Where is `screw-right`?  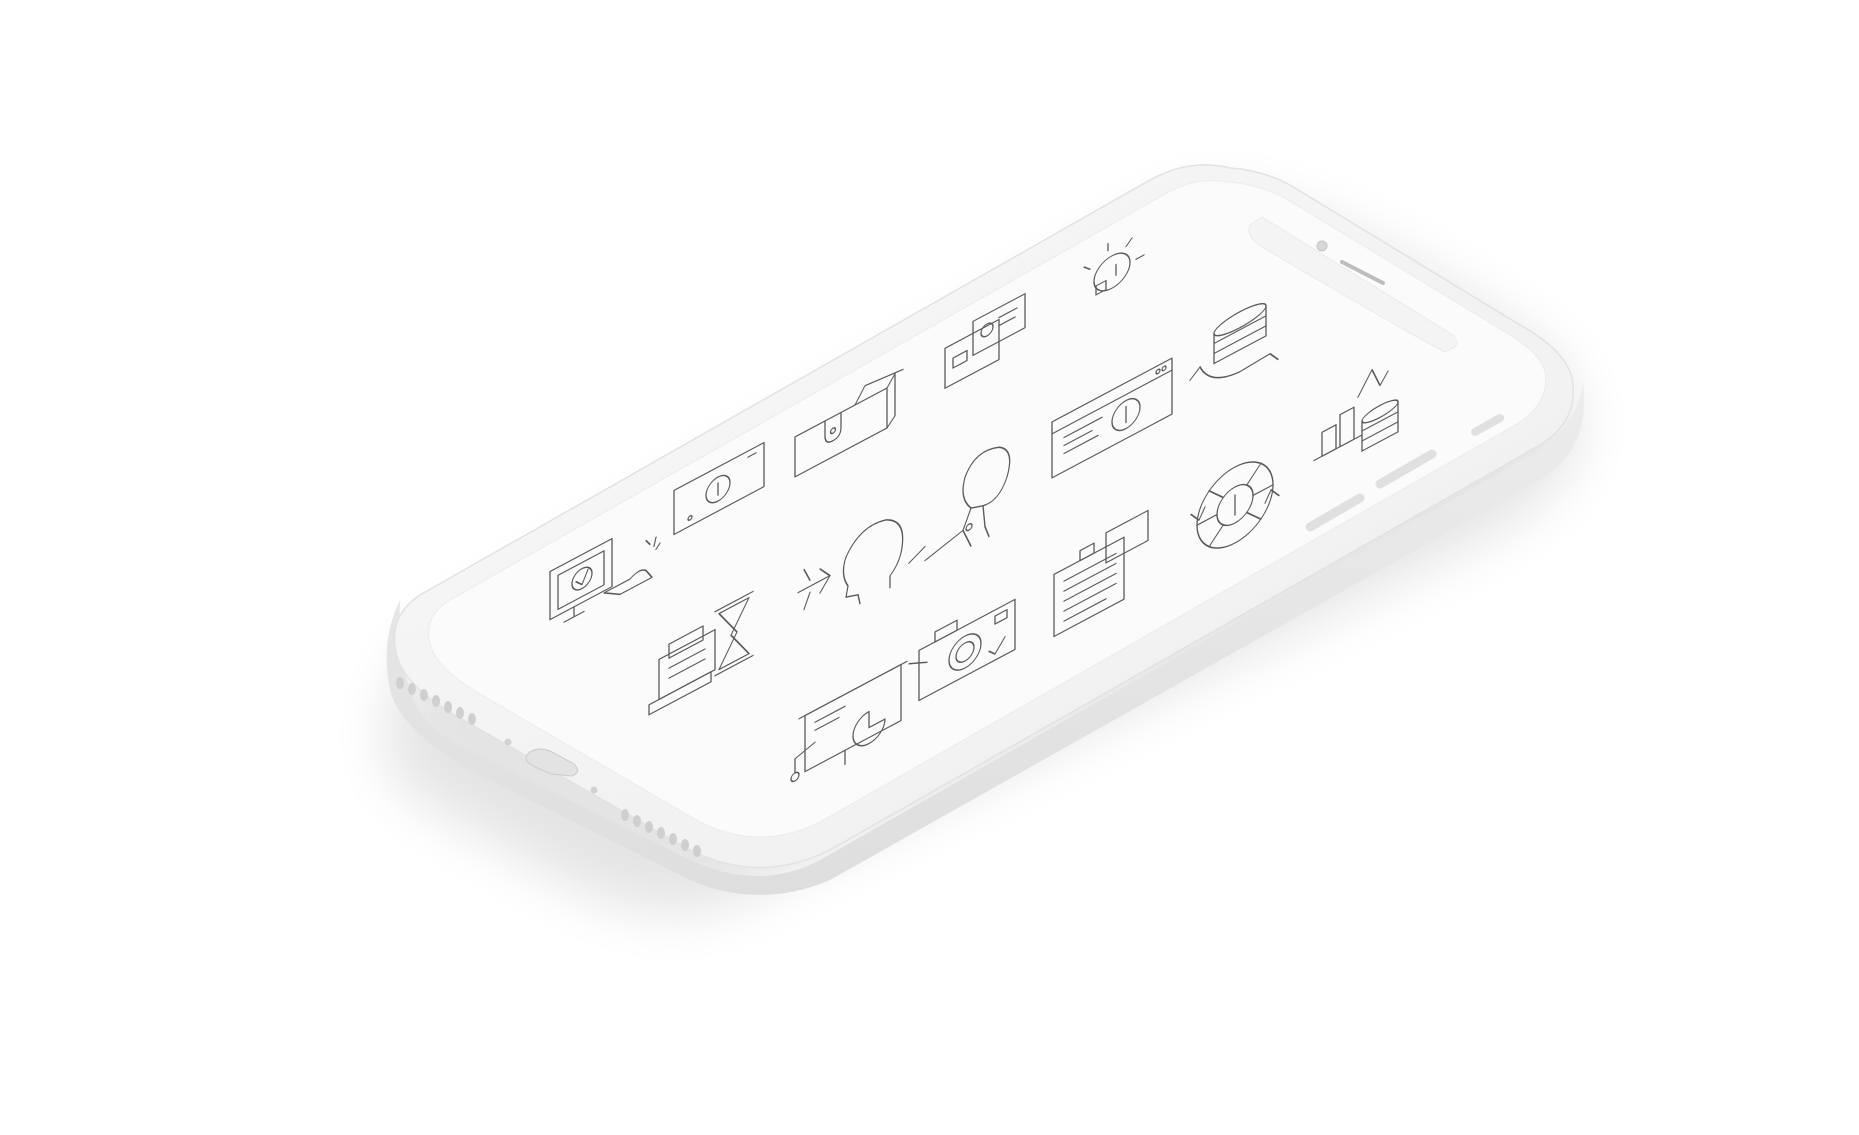
screw-right is located at coordinates (594, 790).